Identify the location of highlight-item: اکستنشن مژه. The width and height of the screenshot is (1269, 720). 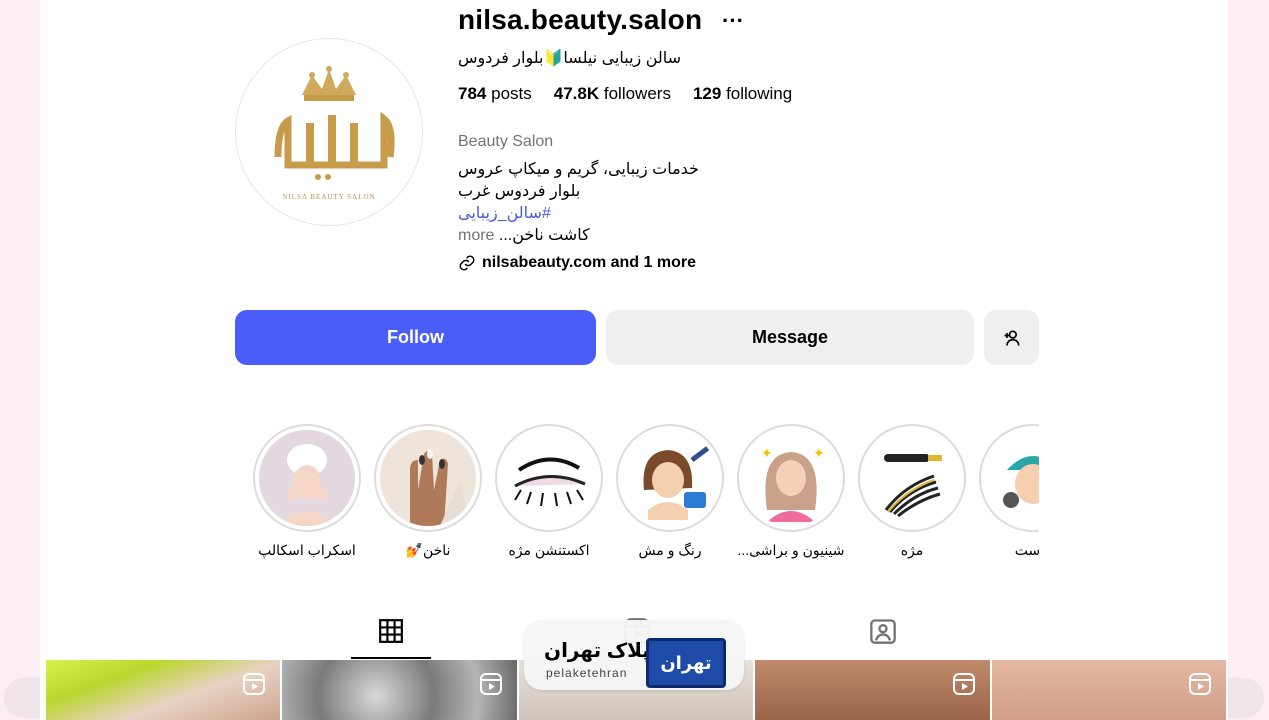
(549, 491).